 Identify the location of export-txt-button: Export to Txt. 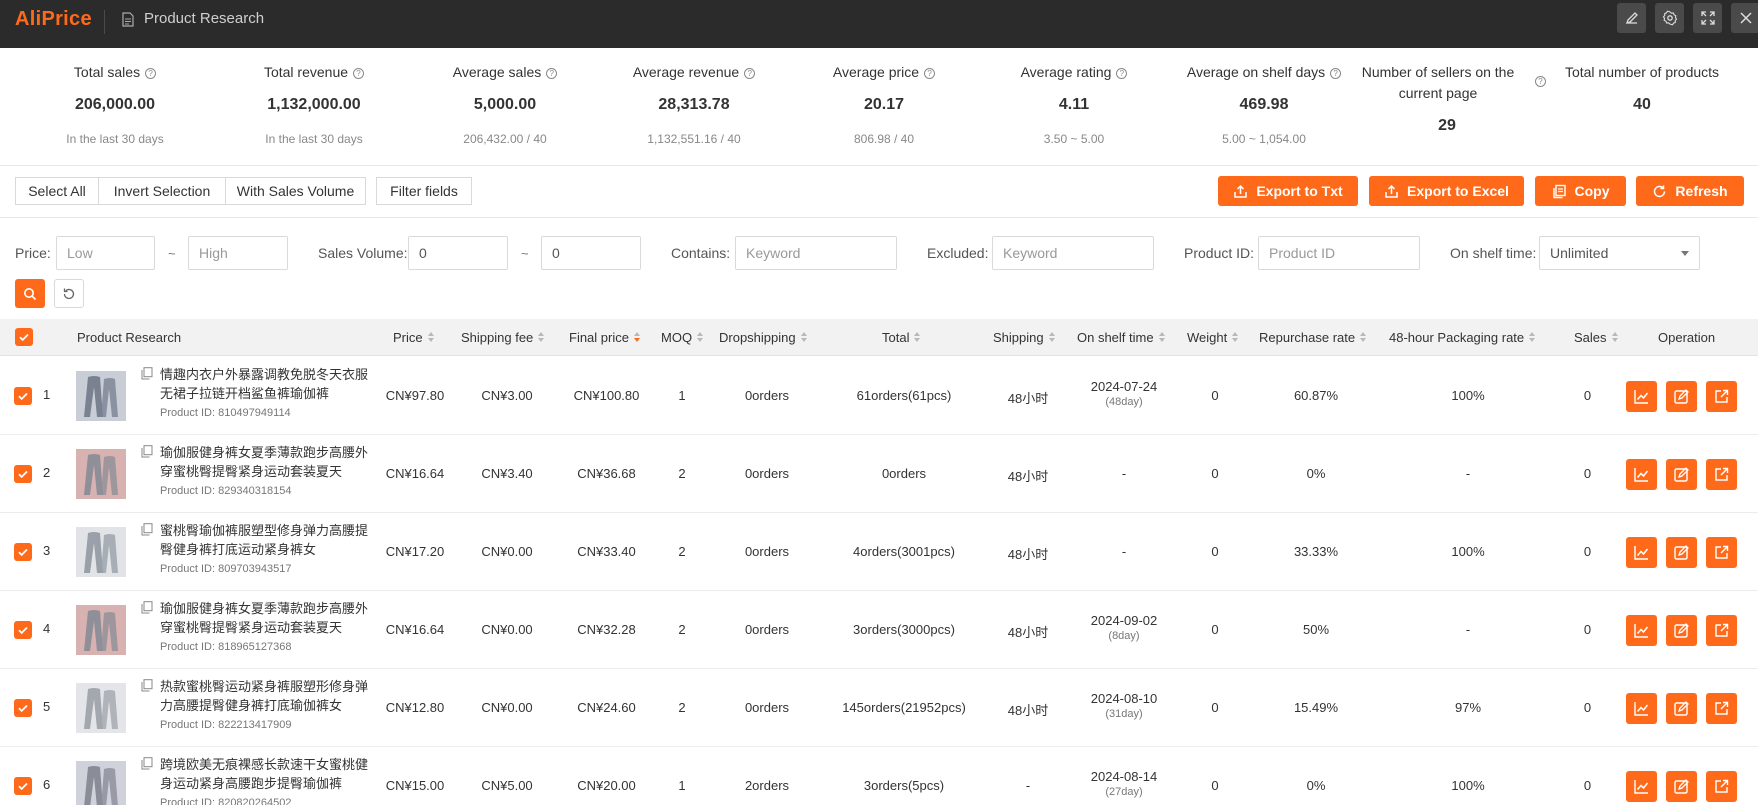
(1288, 191).